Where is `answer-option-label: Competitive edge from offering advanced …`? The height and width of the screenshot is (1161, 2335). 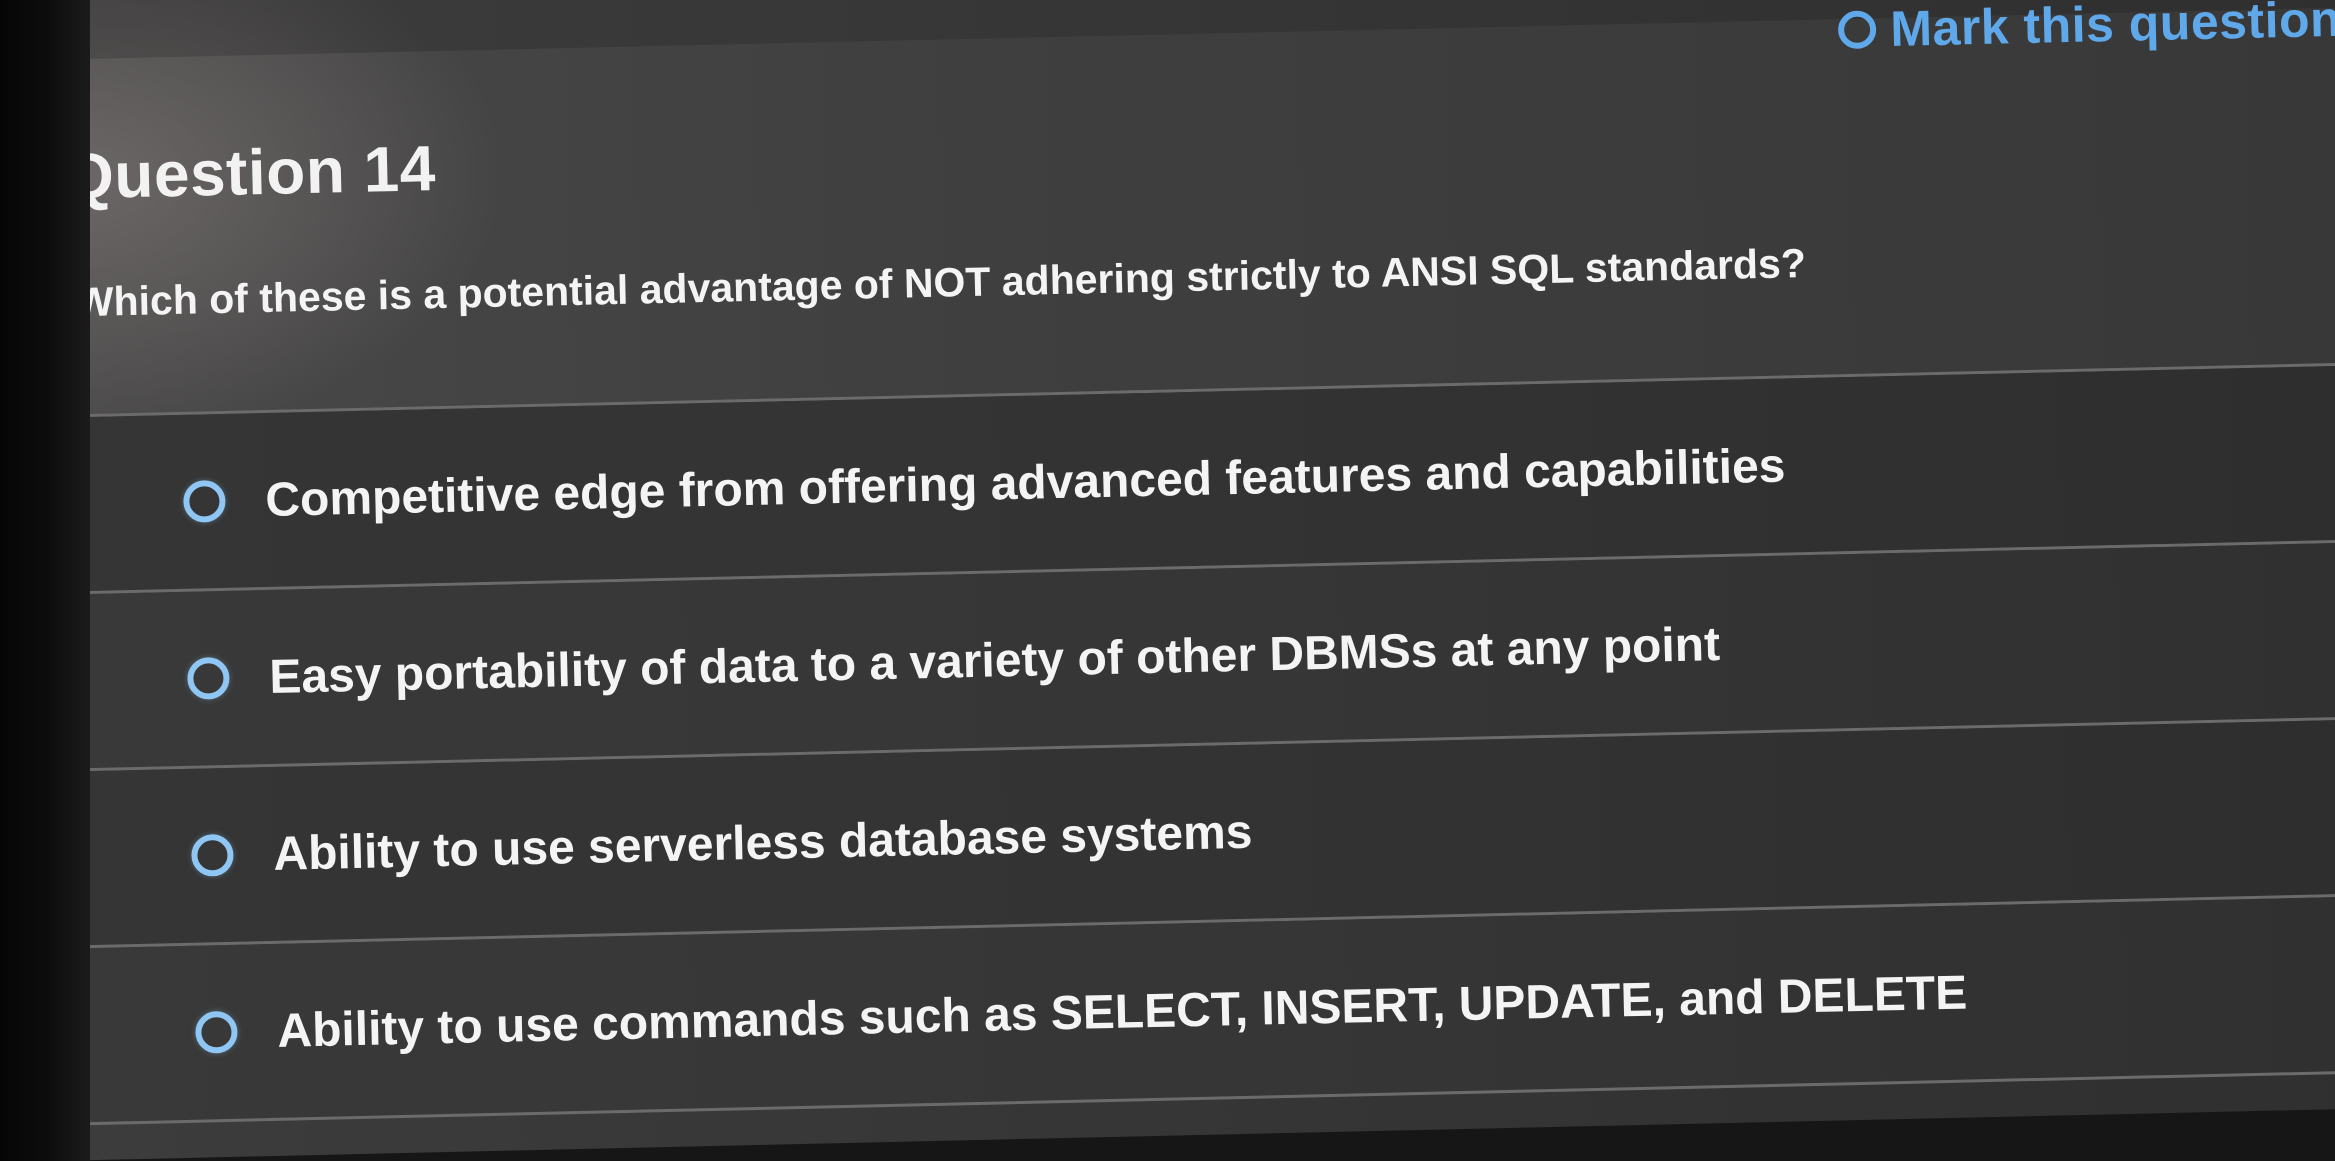
answer-option-label: Competitive edge from offering advanced … is located at coordinates (1025, 483).